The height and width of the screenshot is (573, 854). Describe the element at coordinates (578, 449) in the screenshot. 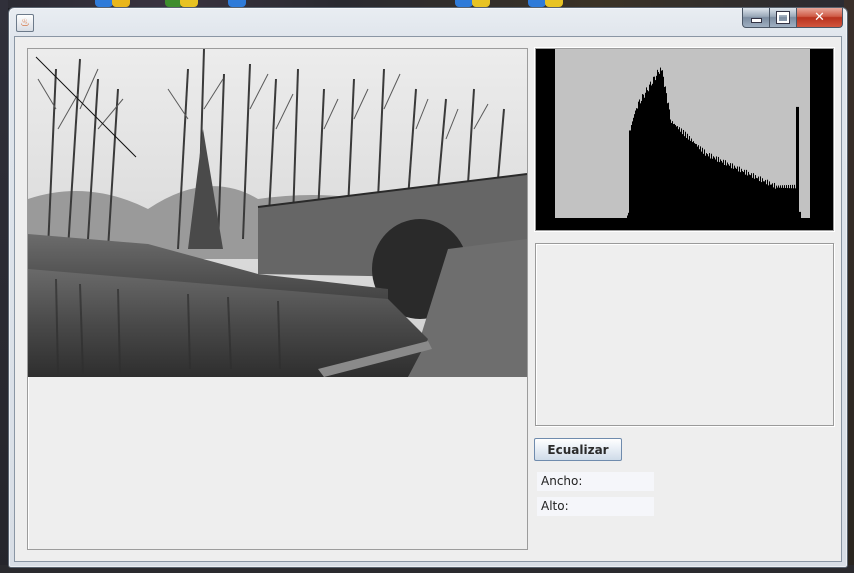

I see `equalize-button: Ecualizar` at that location.